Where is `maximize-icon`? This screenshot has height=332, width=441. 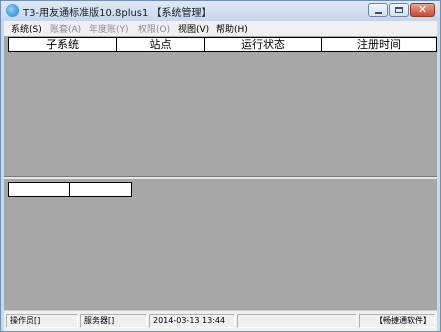 maximize-icon is located at coordinates (399, 10).